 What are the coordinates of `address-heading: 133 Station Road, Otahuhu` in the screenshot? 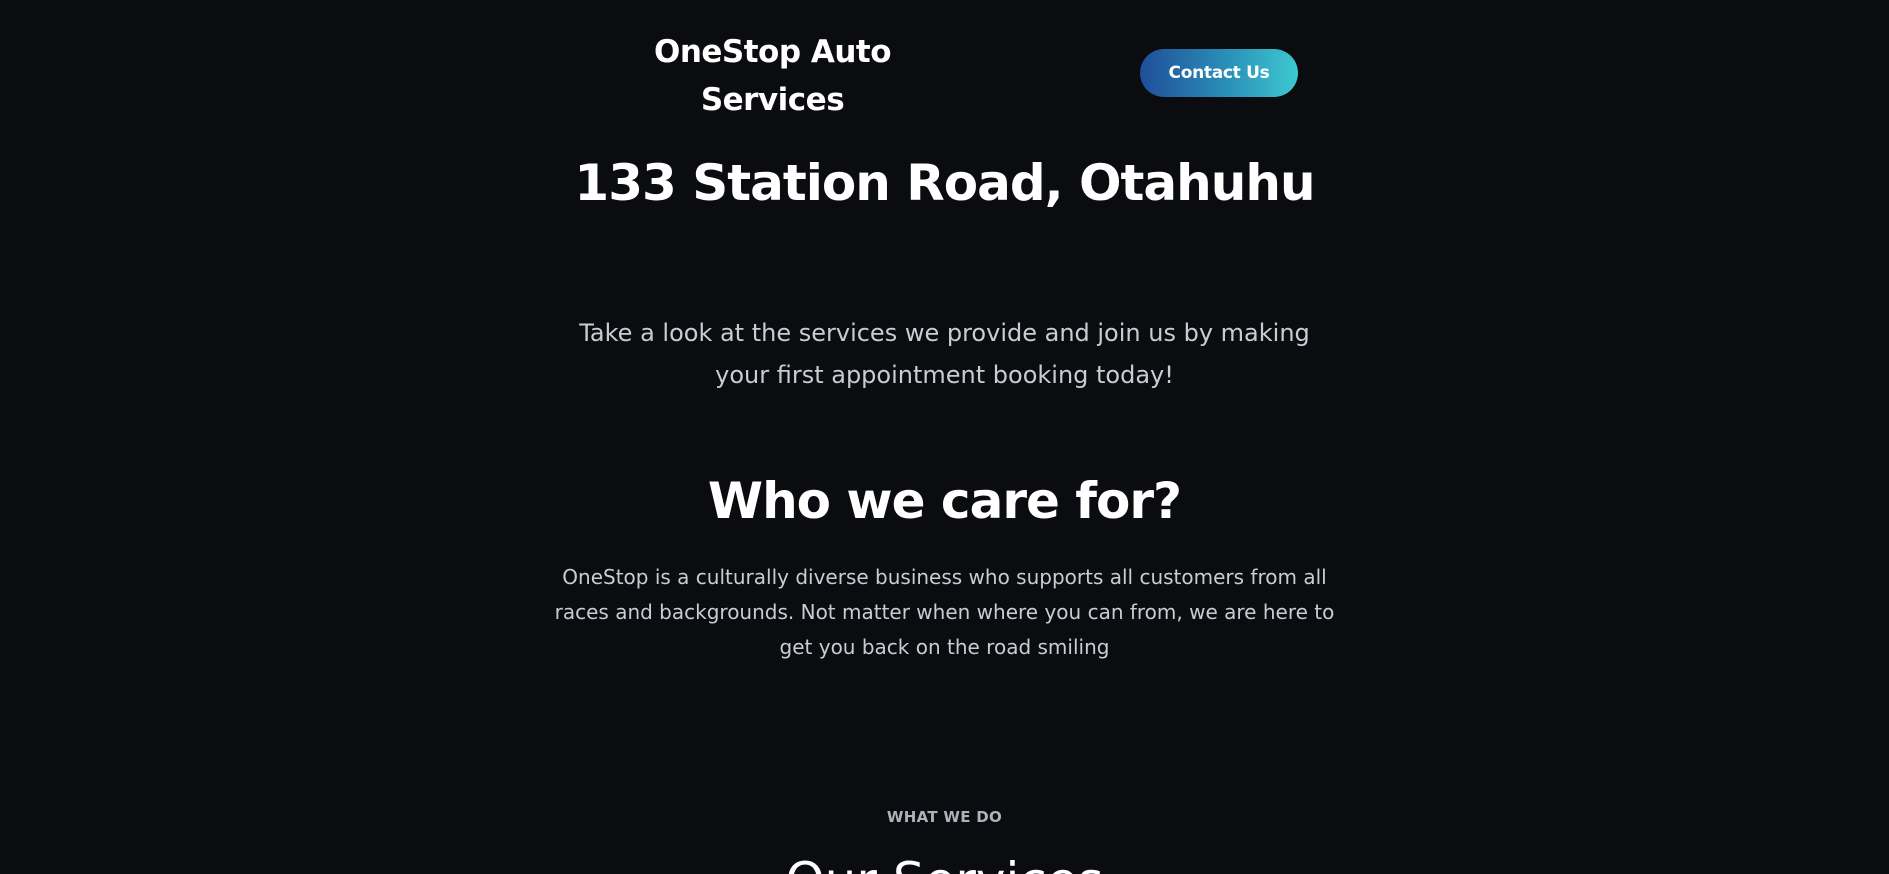 It's located at (944, 183).